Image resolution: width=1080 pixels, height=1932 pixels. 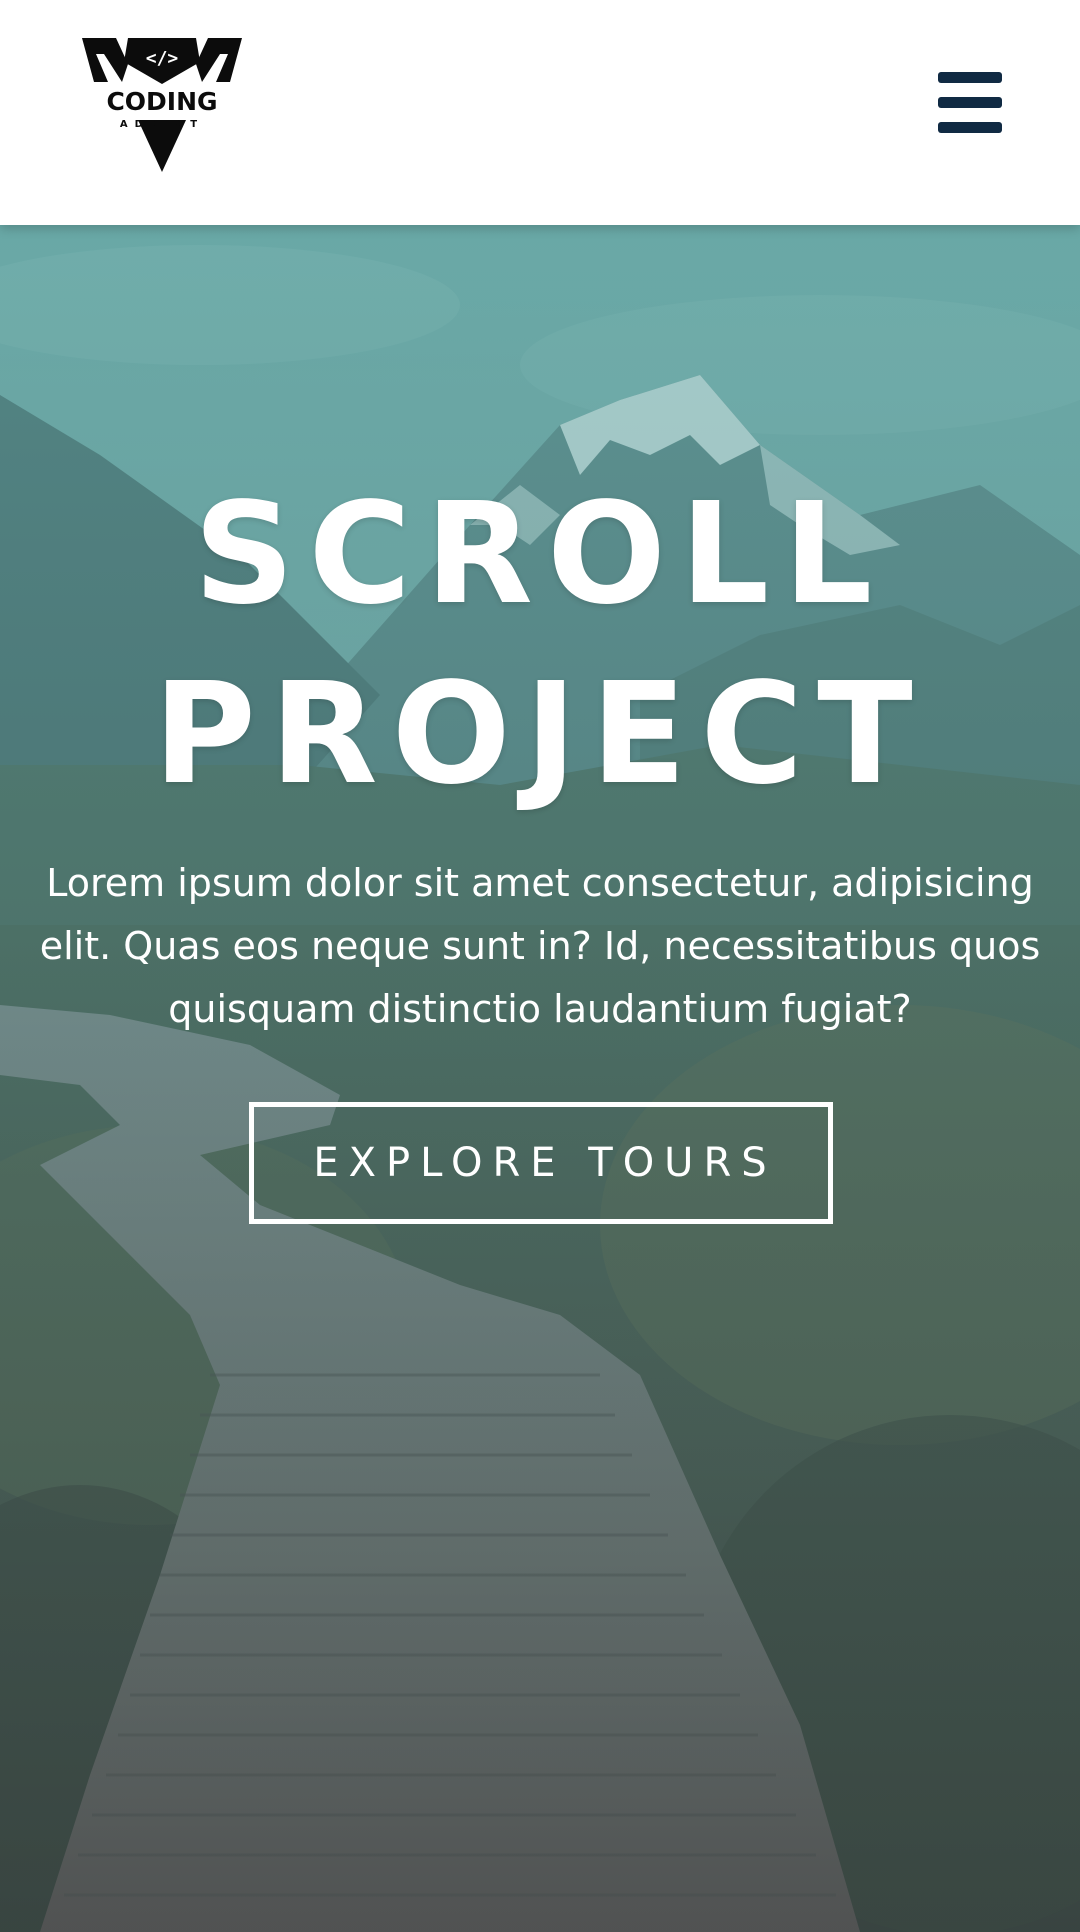 I want to click on hamburger-menu-icon, so click(x=970, y=102).